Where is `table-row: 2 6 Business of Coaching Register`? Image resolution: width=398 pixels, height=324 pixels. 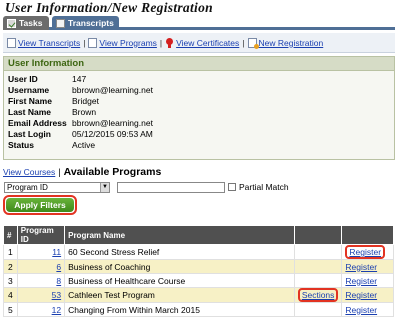 table-row: 2 6 Business of Coaching Register is located at coordinates (198, 266).